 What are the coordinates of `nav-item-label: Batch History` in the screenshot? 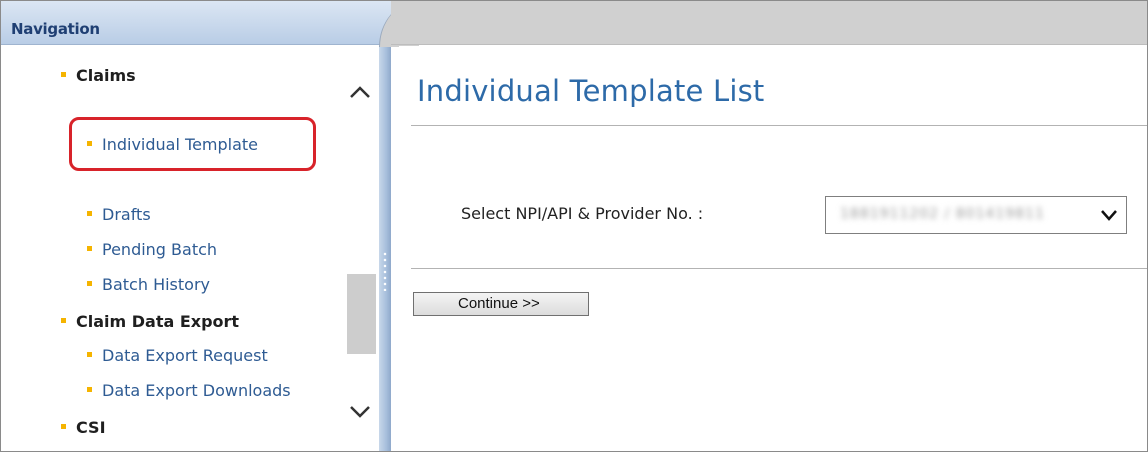 It's located at (156, 284).